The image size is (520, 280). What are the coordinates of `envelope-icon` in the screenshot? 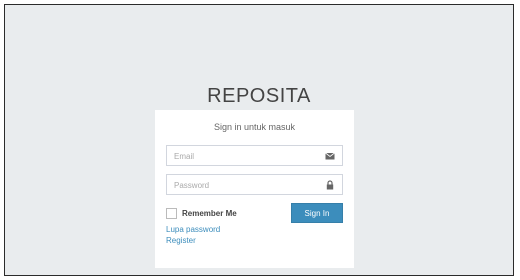 It's located at (330, 156).